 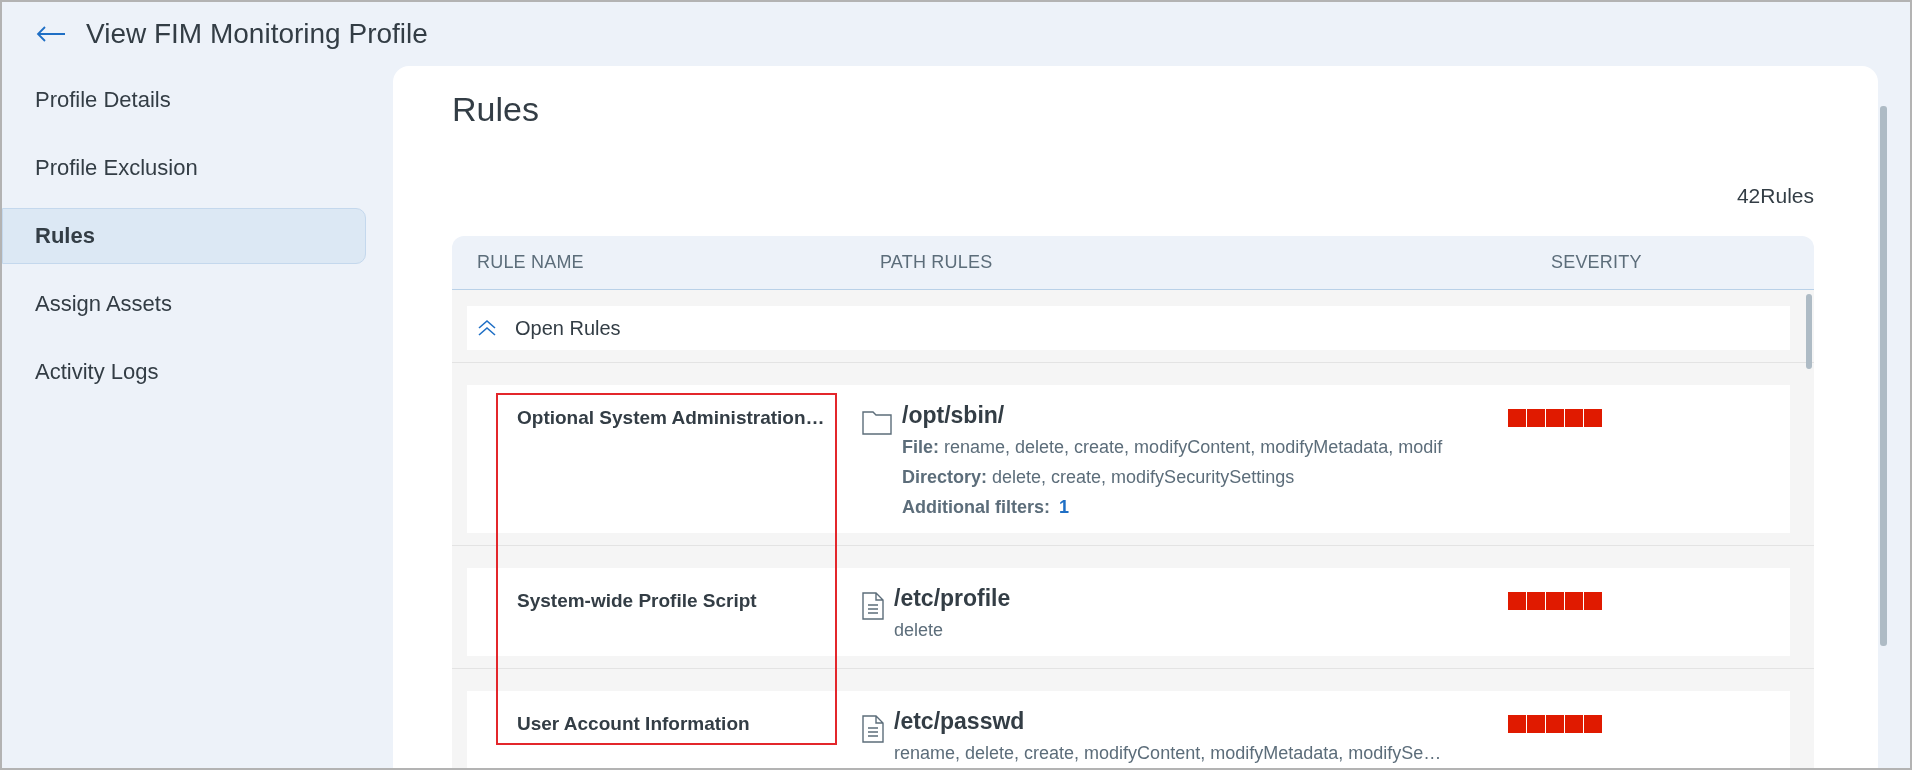 I want to click on column-header: RULE NAME, so click(x=531, y=262).